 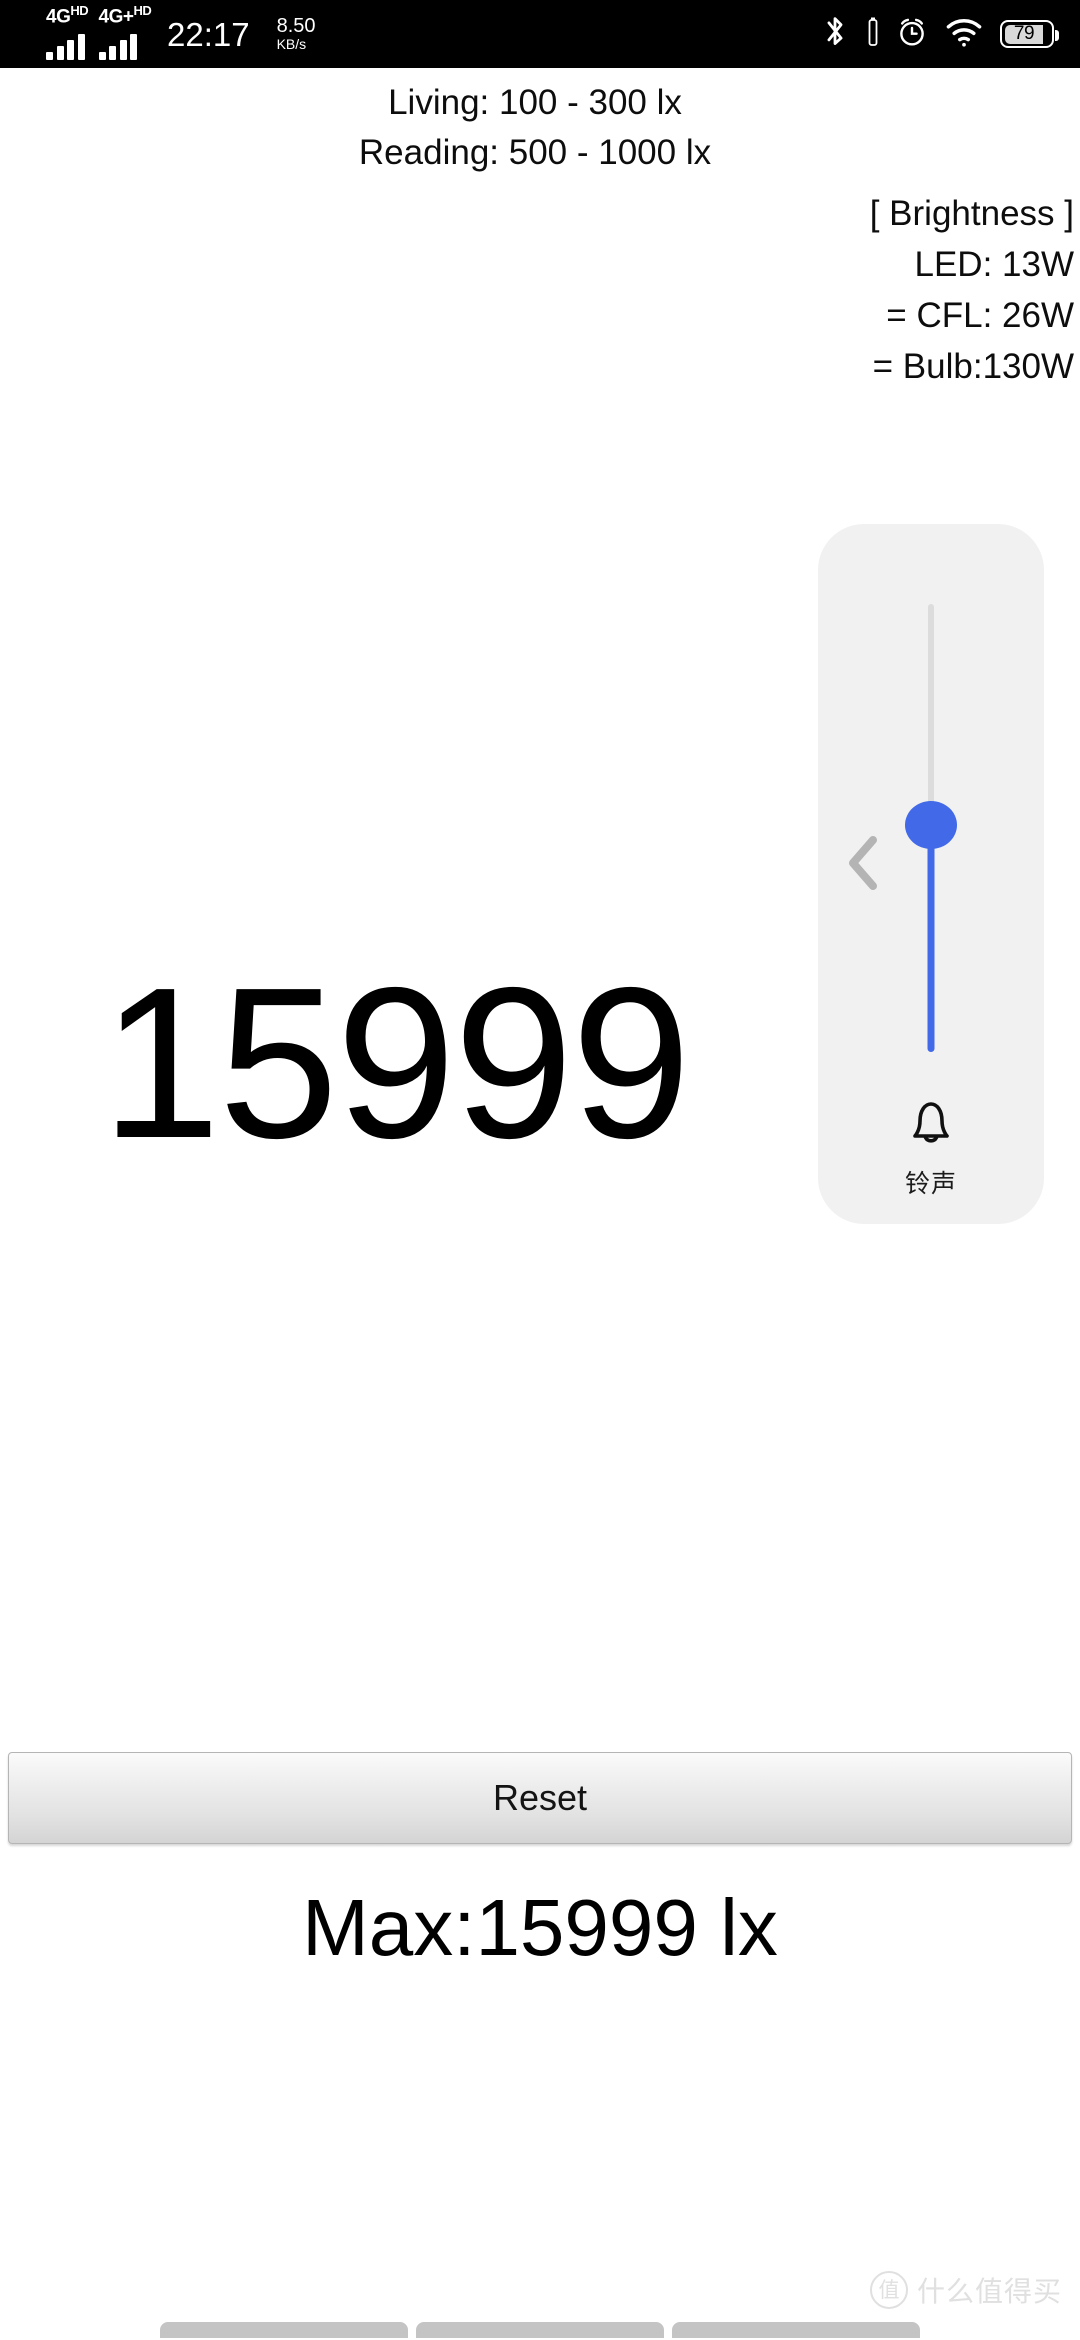 What do you see at coordinates (888, 2290) in the screenshot?
I see `watermark-logo-icon: 值` at bounding box center [888, 2290].